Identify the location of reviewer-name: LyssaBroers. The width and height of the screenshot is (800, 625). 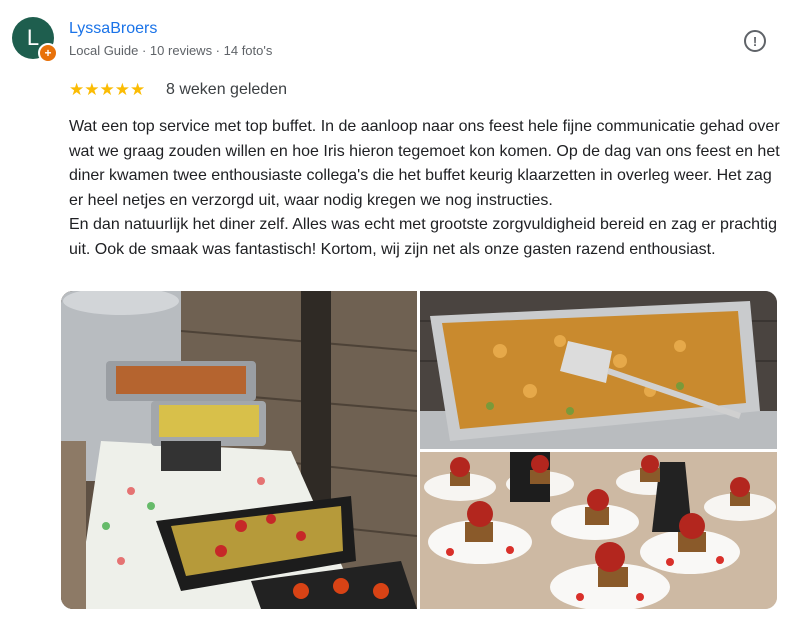
(113, 29).